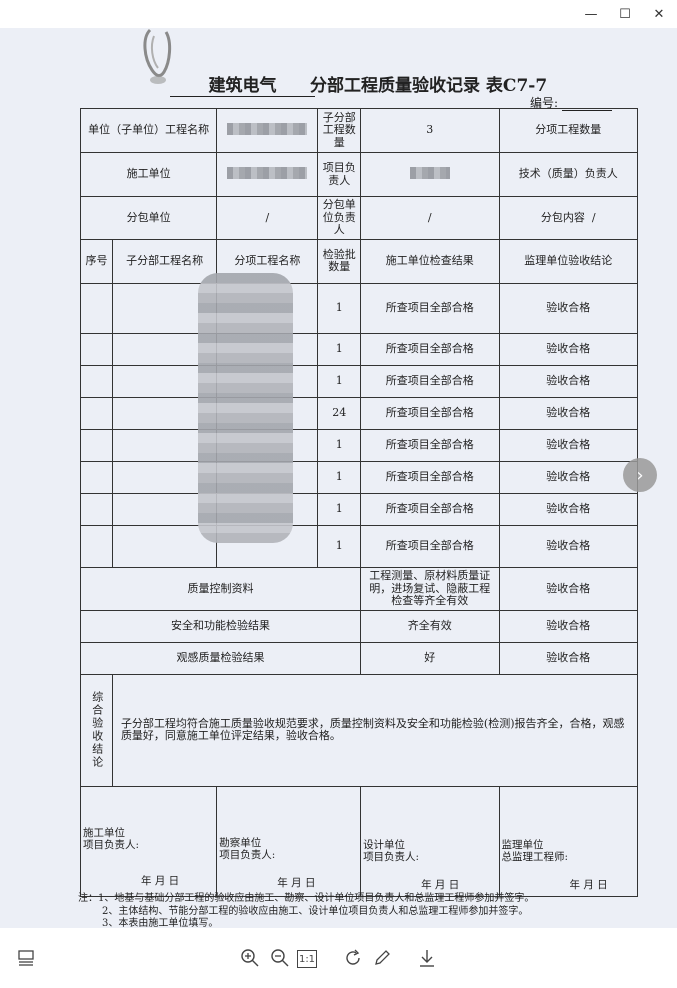  I want to click on sub-content-cell: 分包内容 /, so click(568, 218).